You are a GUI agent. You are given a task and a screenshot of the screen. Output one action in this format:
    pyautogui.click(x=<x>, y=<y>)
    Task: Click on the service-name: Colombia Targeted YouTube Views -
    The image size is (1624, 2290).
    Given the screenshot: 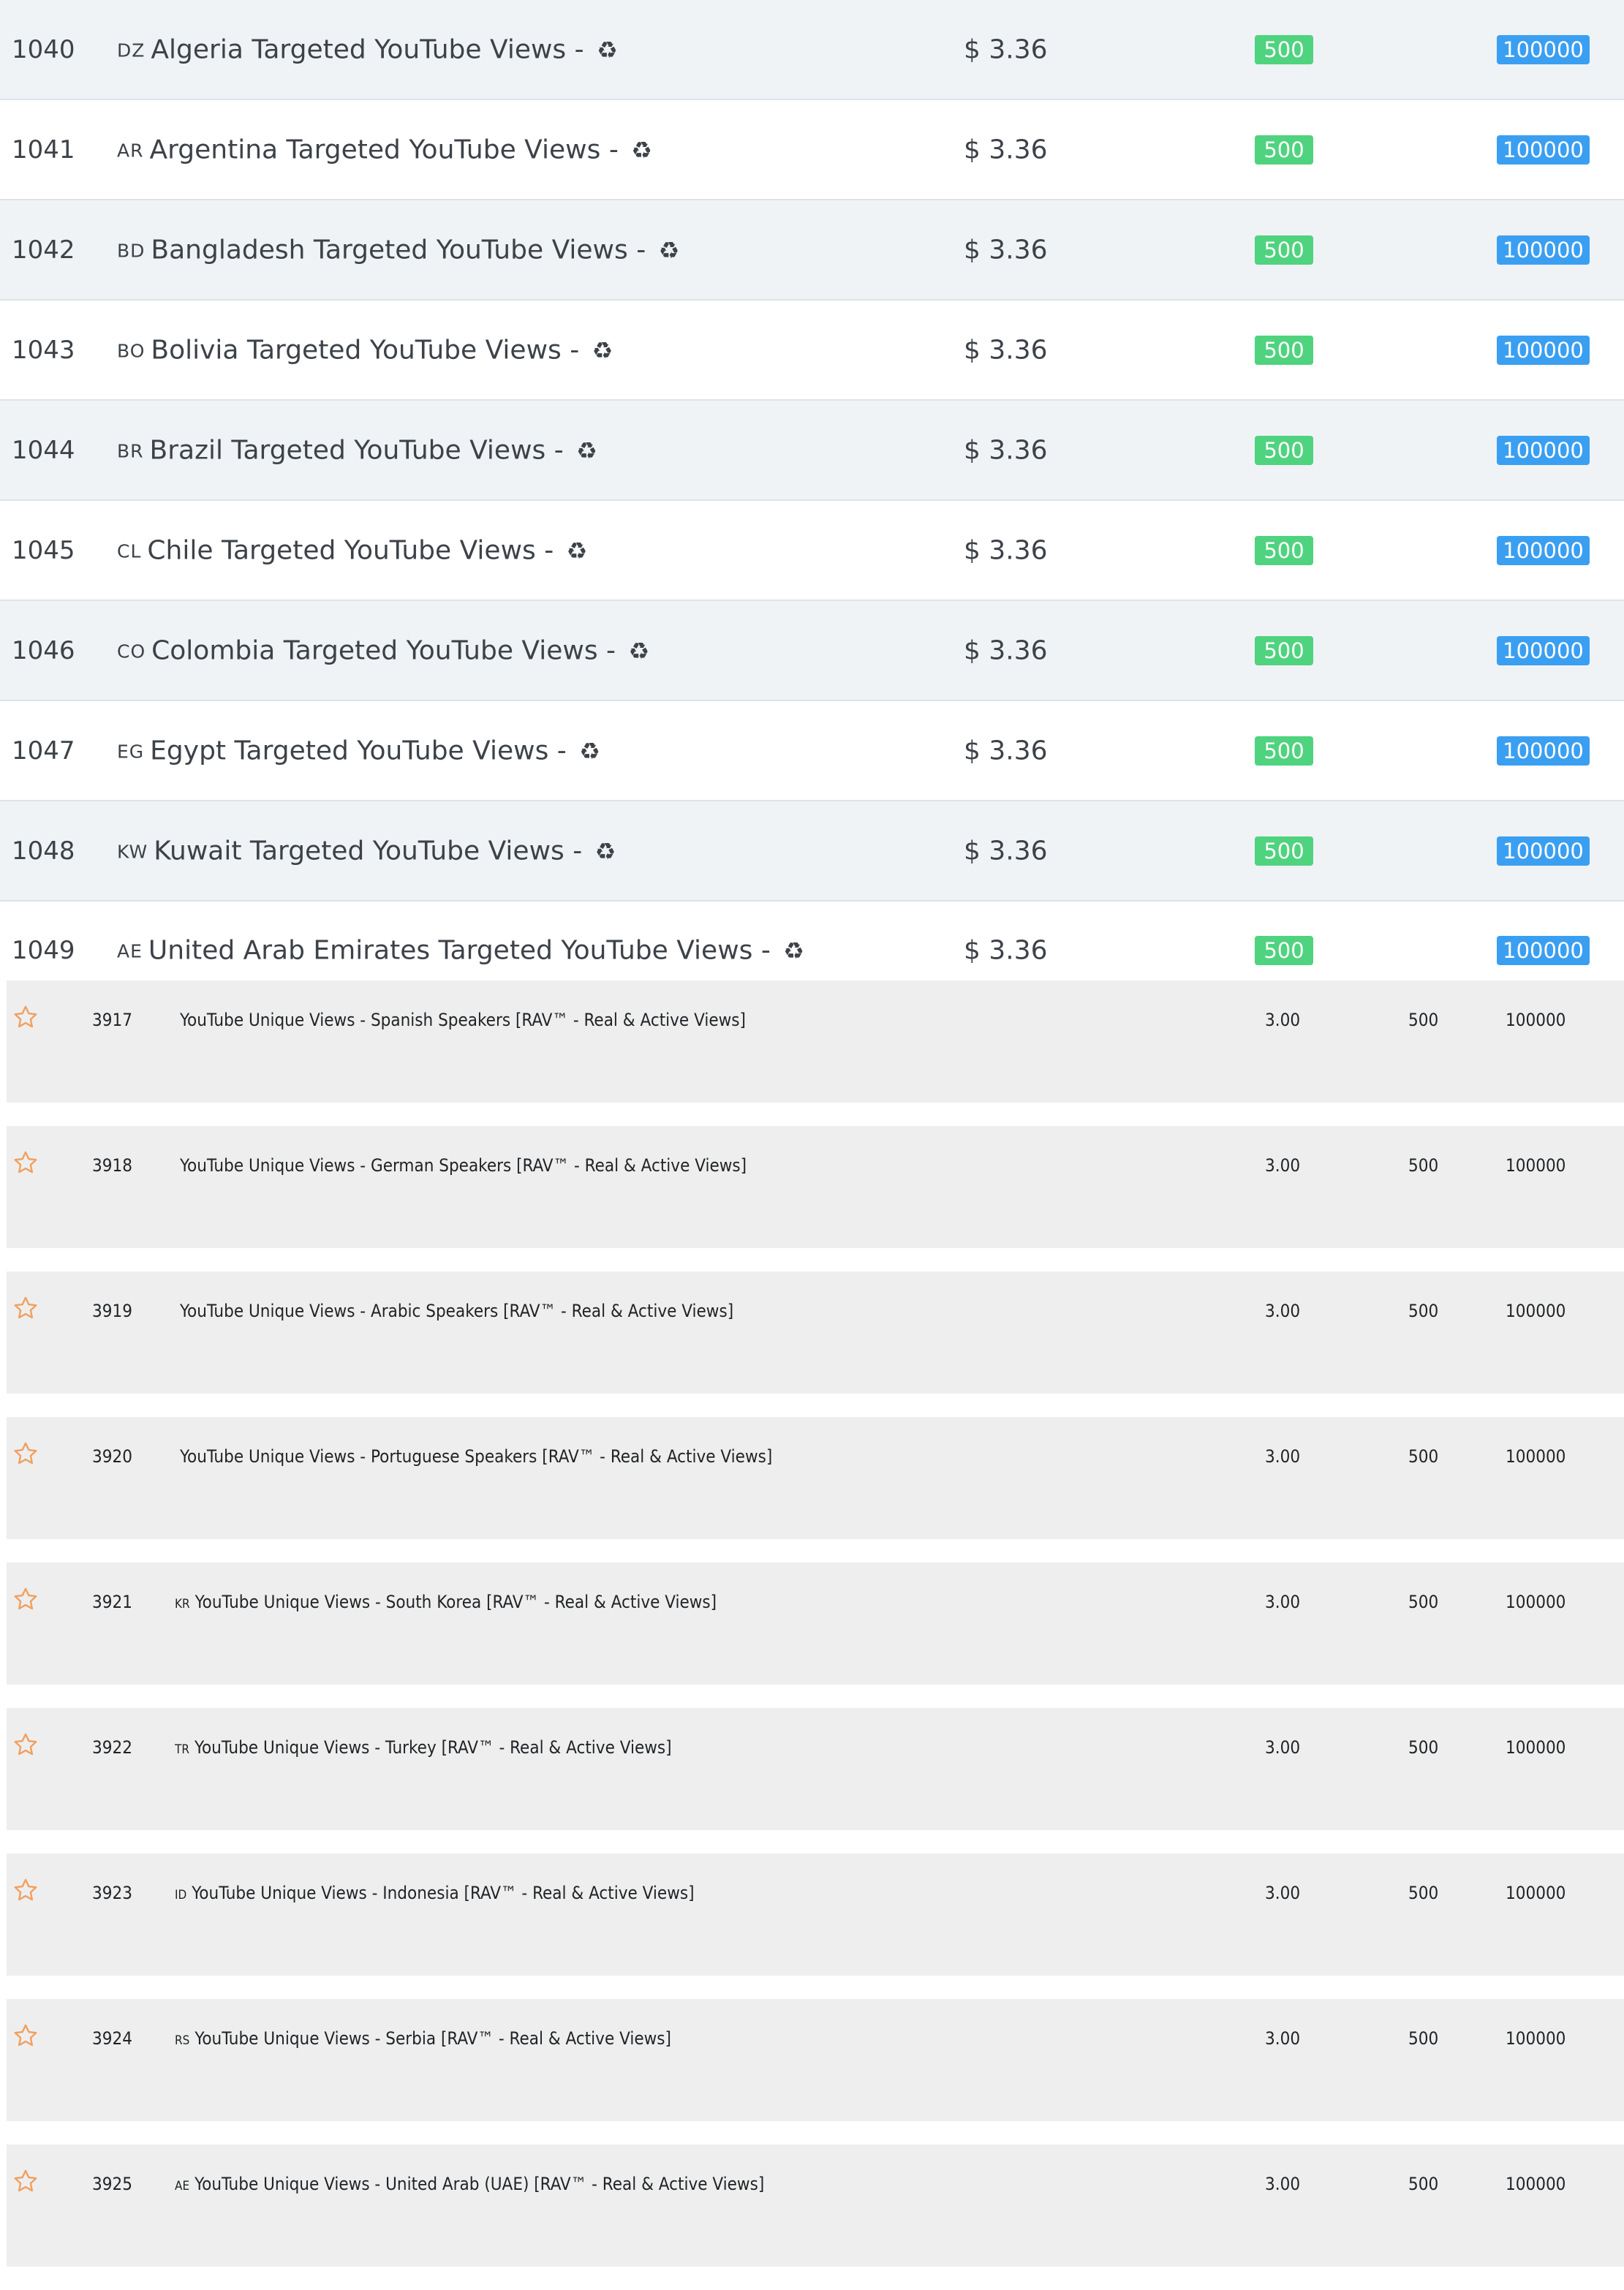 What is the action you would take?
    pyautogui.click(x=384, y=650)
    